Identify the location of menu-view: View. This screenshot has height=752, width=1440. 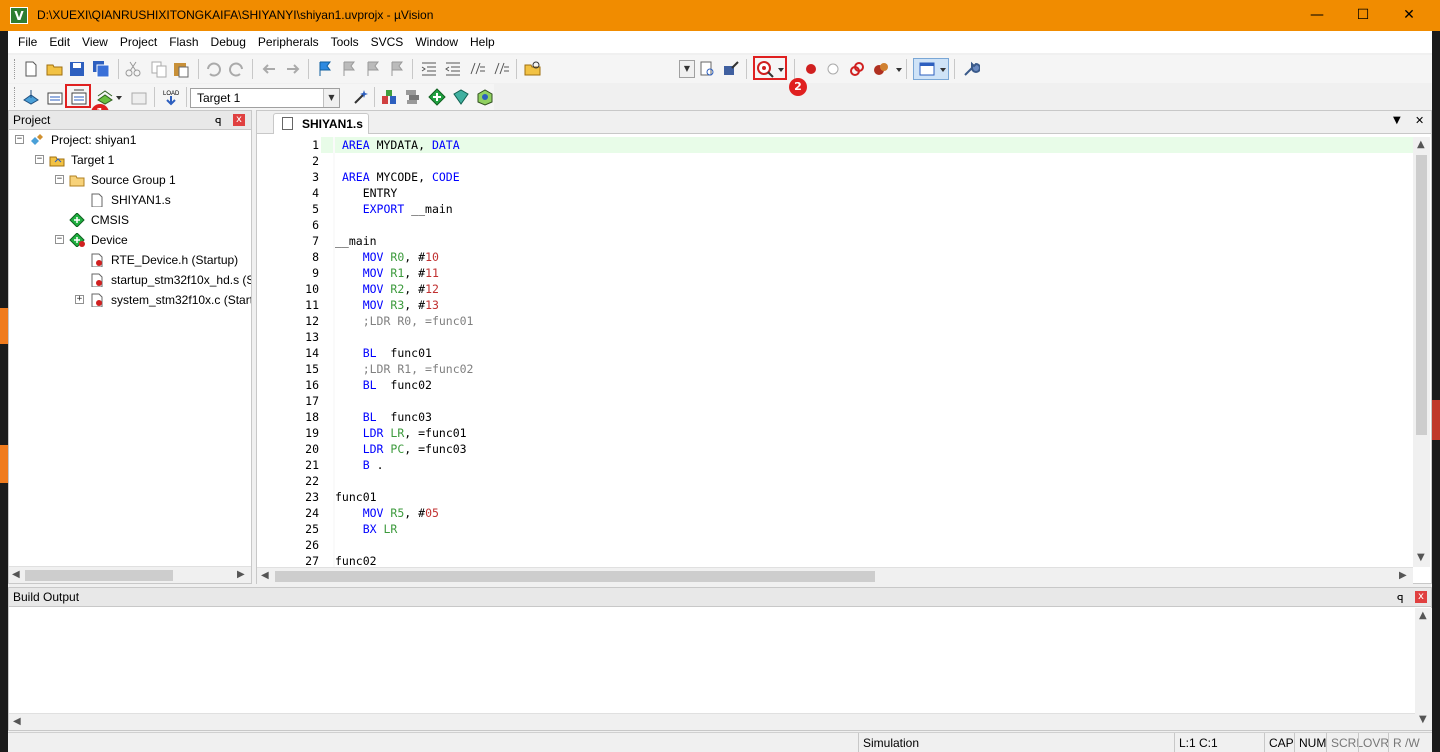
(95, 42).